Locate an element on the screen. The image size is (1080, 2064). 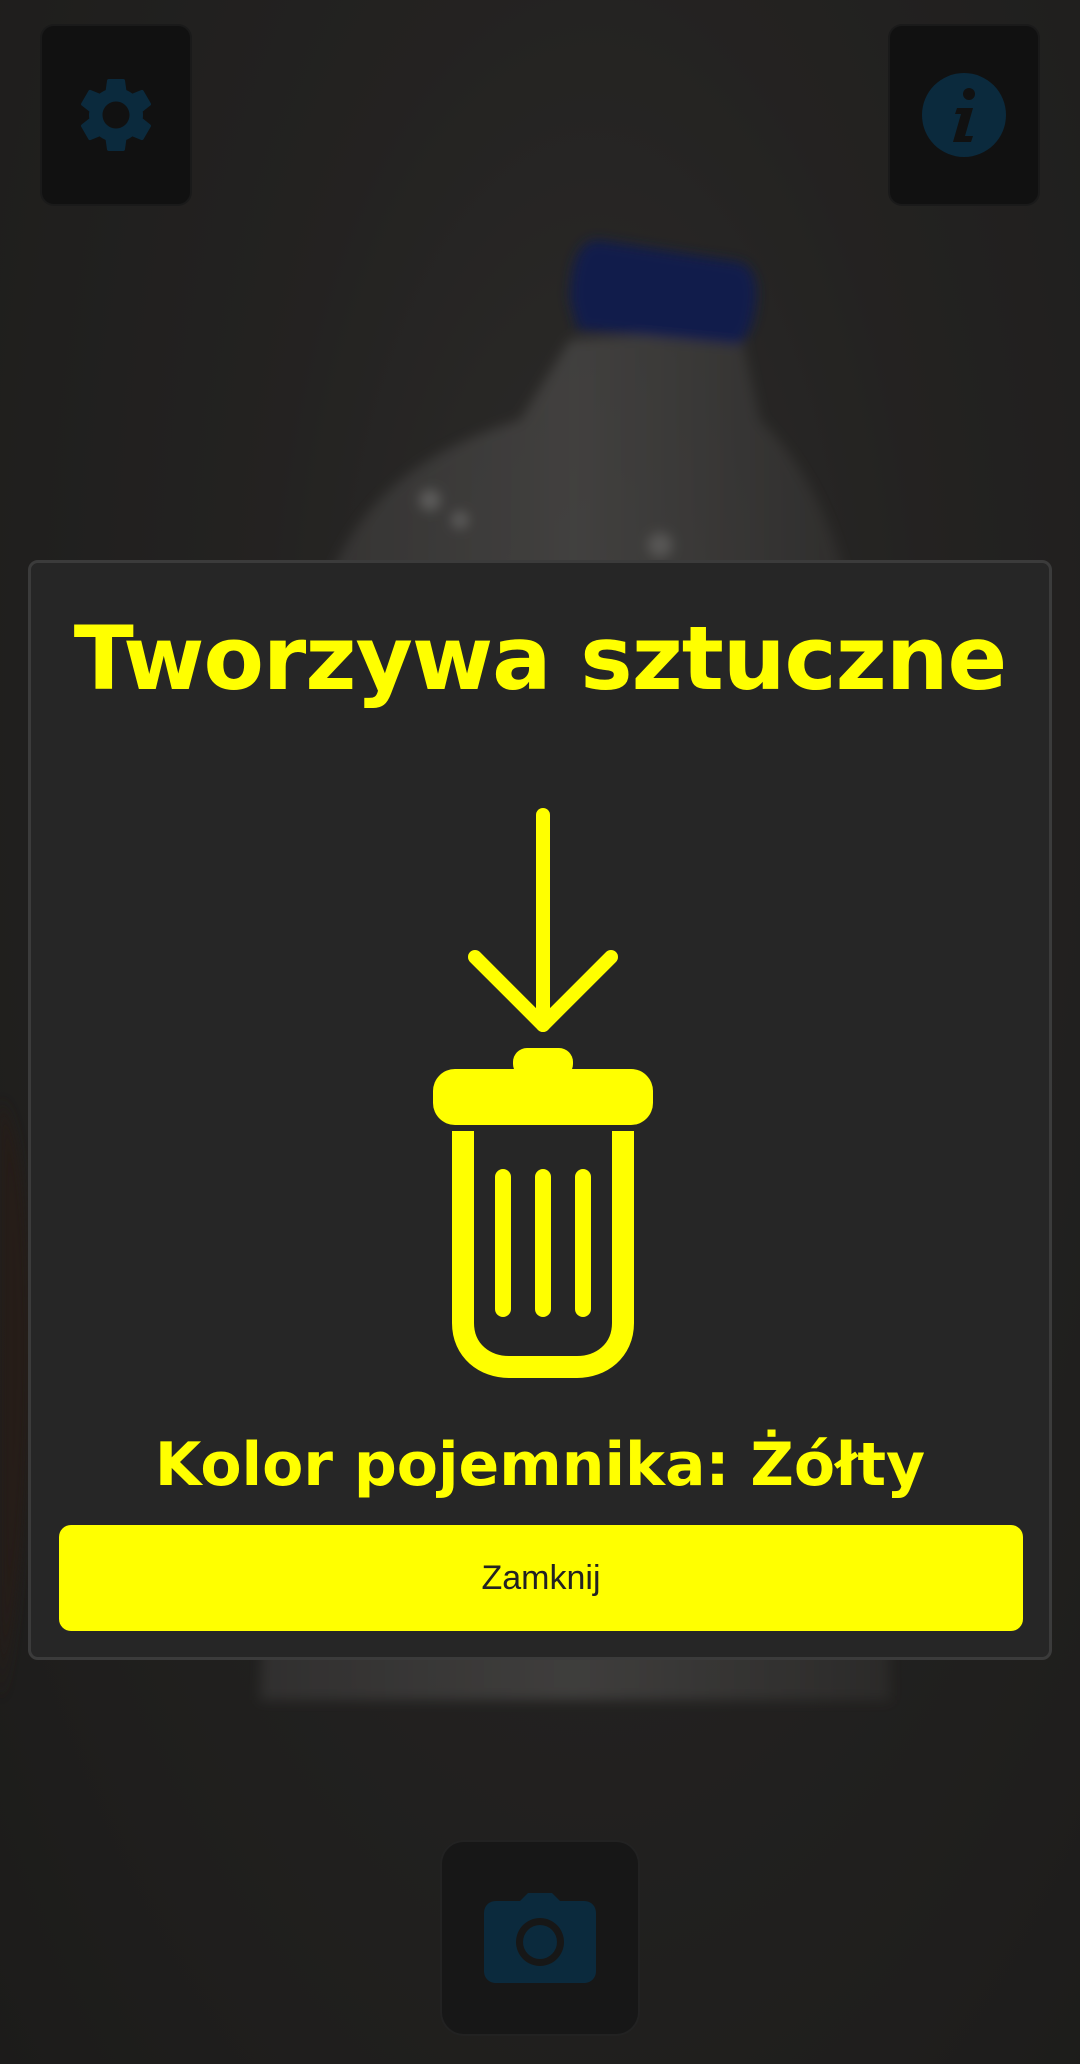
info-icon is located at coordinates (964, 115).